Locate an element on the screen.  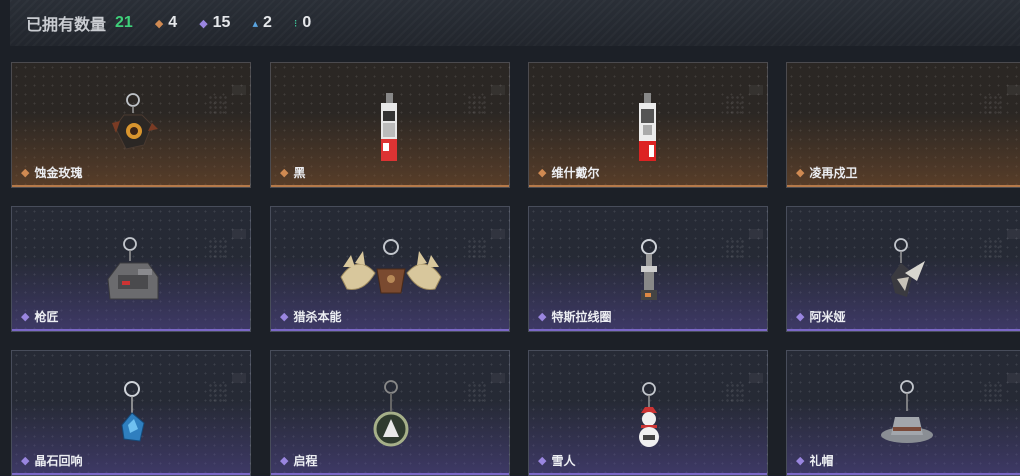
item-card-black: ◆ 黑 is located at coordinates (390, 125).